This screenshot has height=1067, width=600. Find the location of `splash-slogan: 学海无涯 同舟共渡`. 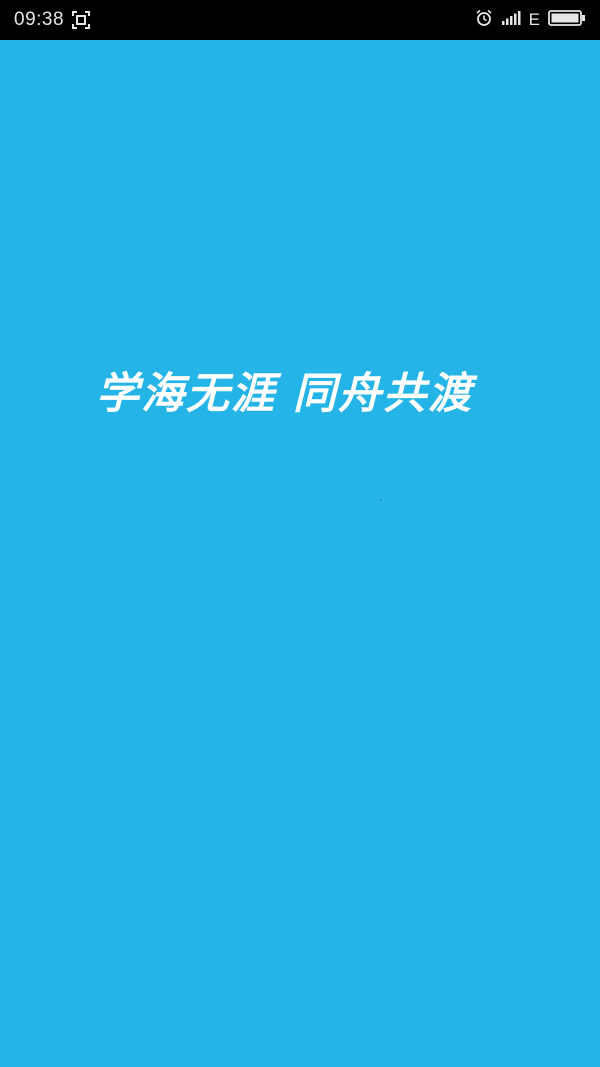

splash-slogan: 学海无涯 同舟共渡 is located at coordinates (284, 394).